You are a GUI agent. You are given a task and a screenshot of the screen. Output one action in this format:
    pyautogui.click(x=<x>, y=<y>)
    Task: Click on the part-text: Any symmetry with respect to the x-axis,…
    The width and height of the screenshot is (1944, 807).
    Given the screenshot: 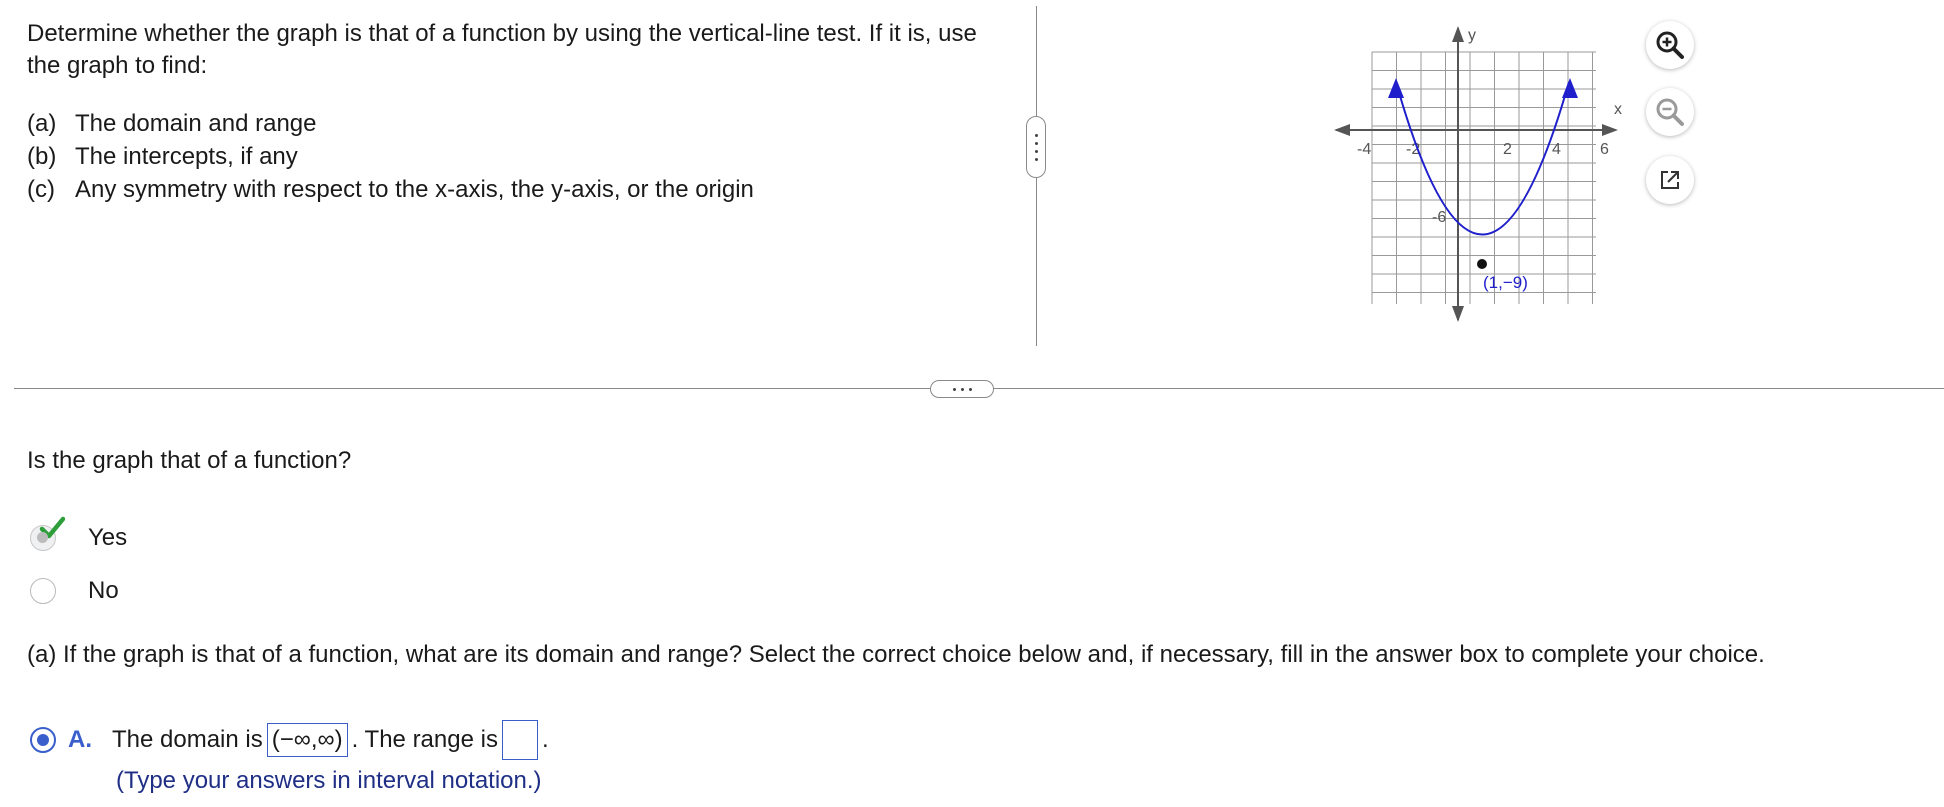 What is the action you would take?
    pyautogui.click(x=414, y=189)
    